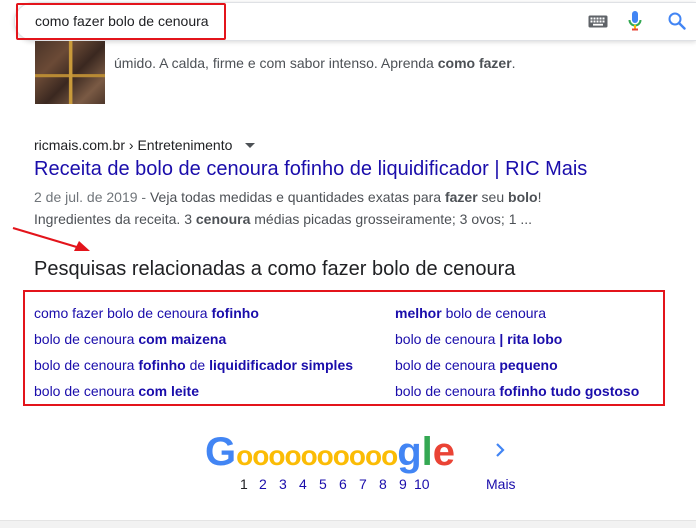  I want to click on related-search-link: bolo de cenoura fofinho tudo gostoso, so click(517, 391).